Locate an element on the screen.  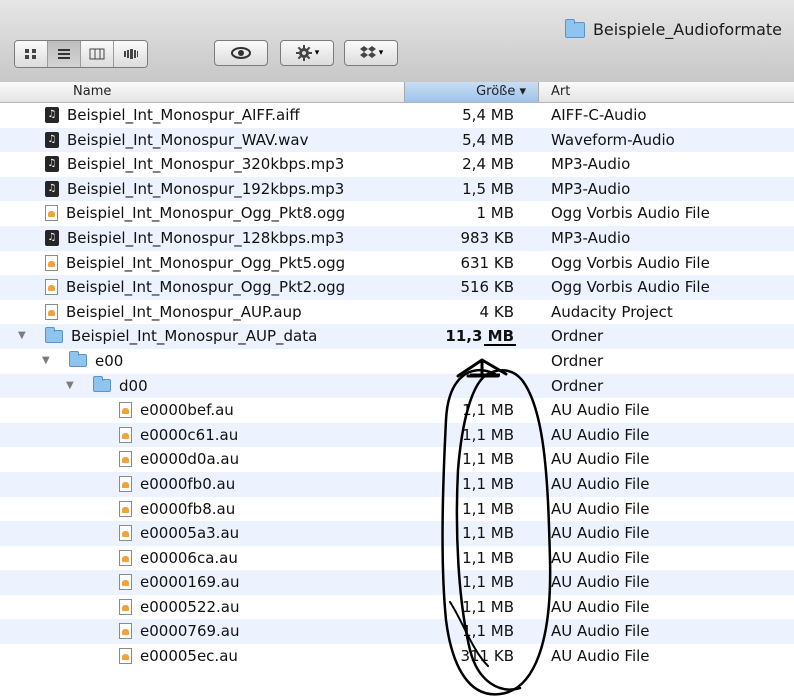
file-name: e0000769.au is located at coordinates (190, 631).